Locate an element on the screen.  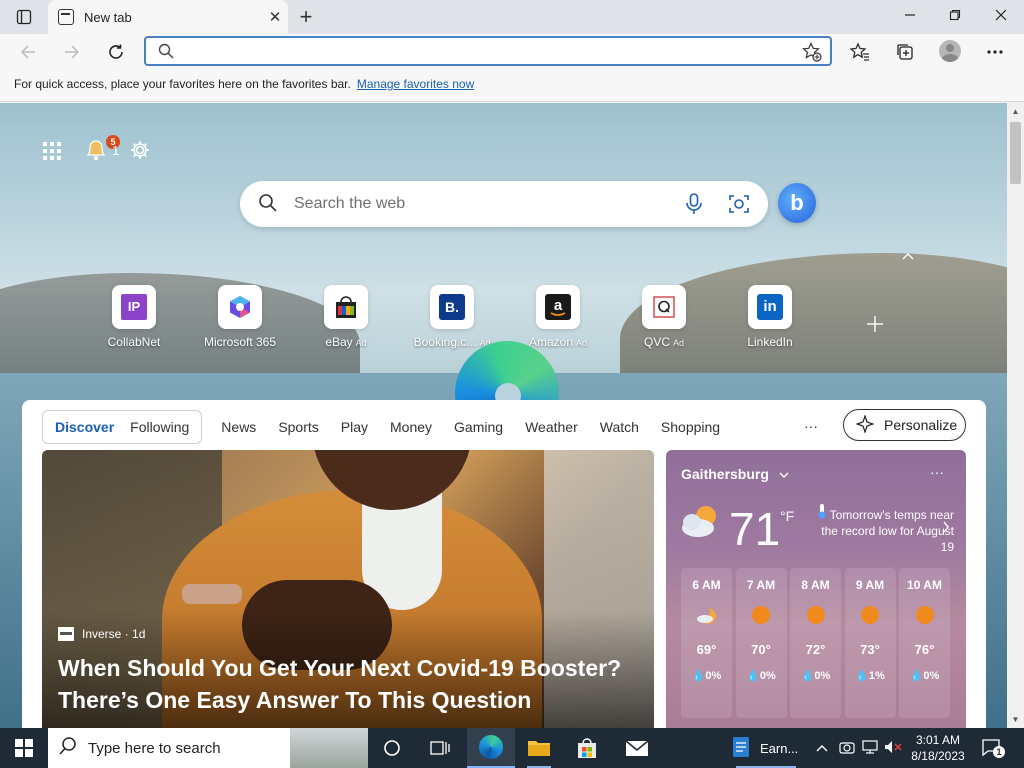
hourly-forecast-item: 9 AM 73° 💧1% is located at coordinates (870, 643).